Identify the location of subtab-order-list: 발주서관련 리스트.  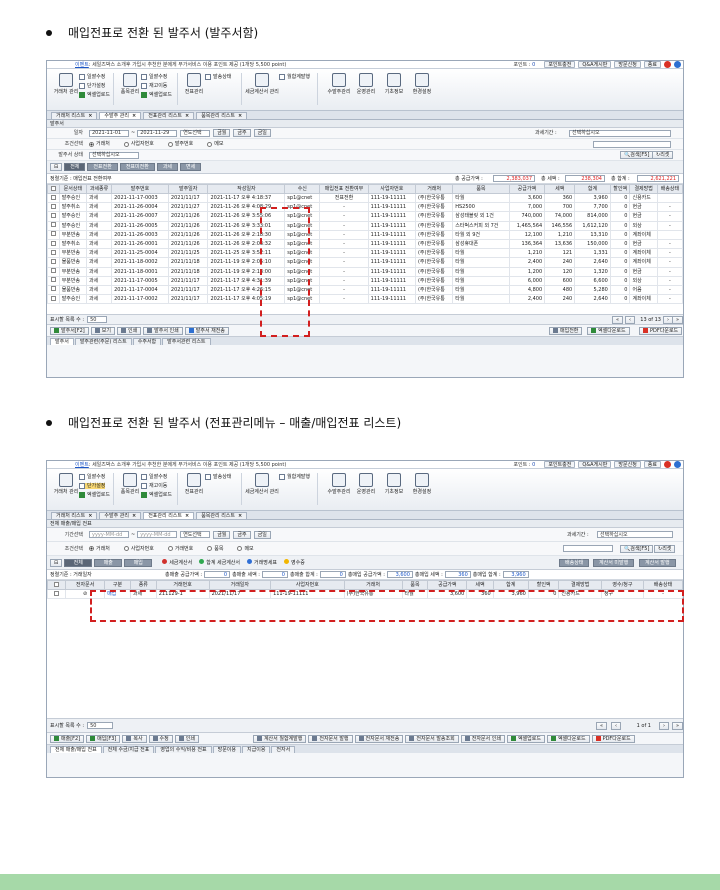
(186, 341).